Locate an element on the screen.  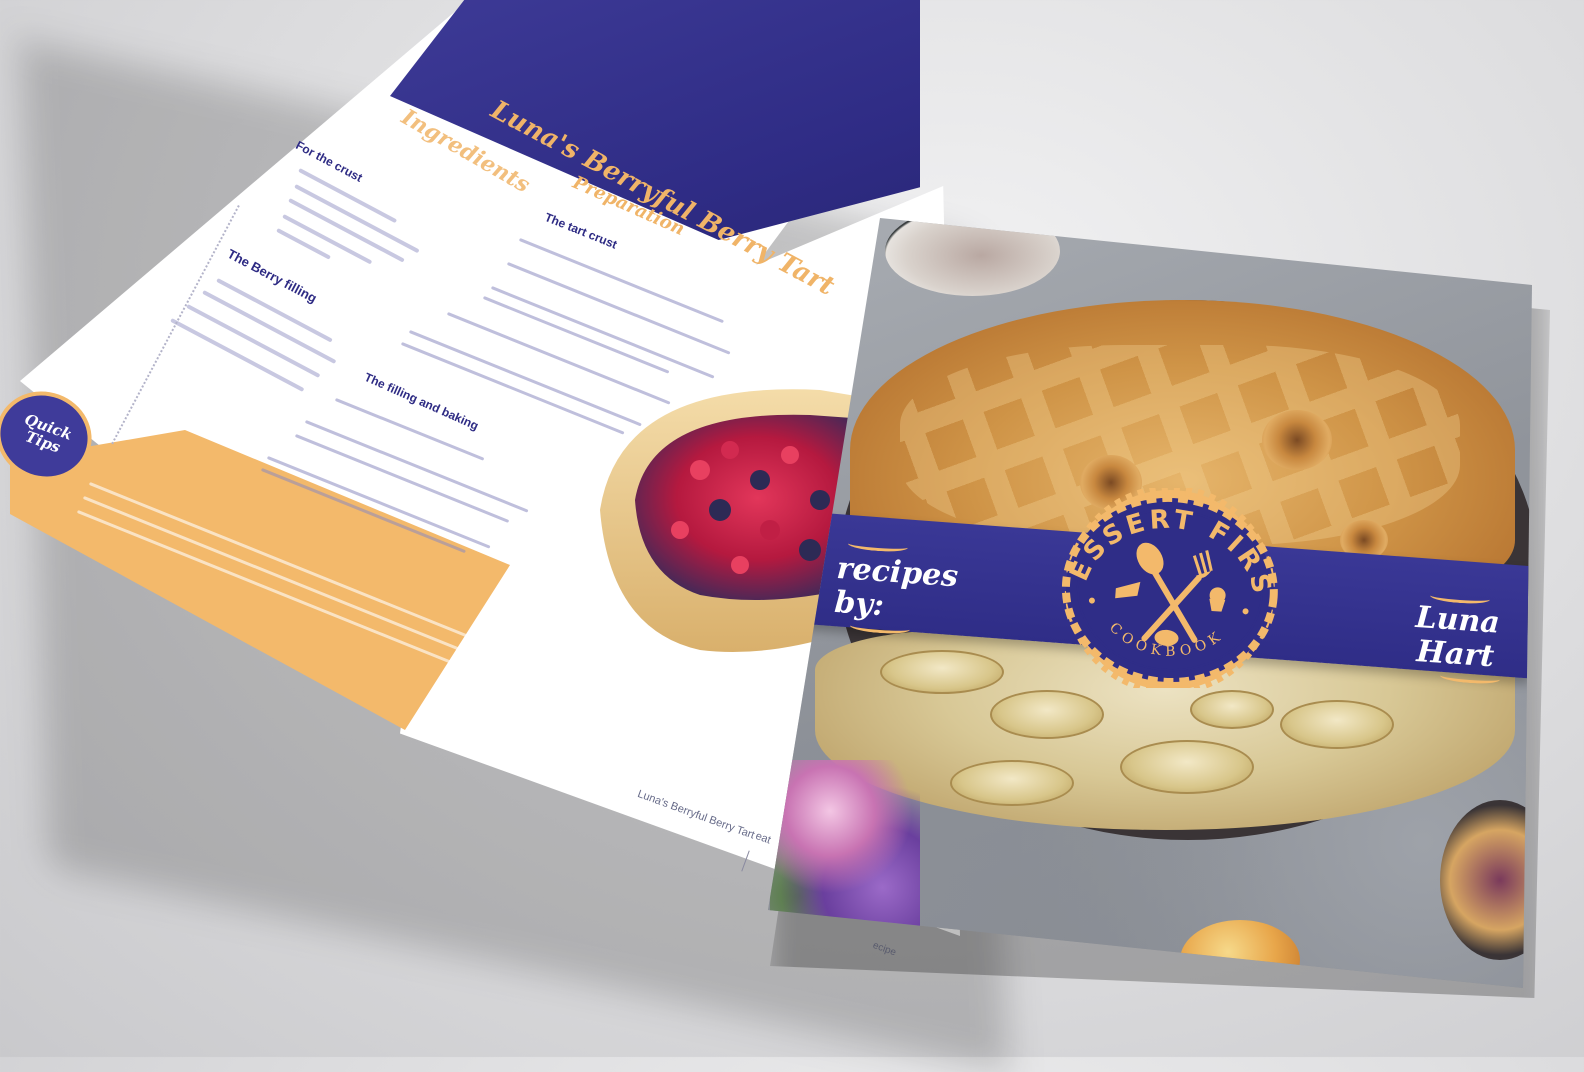
quick-tips-label: Quick Tips is located at coordinates (45, 434).